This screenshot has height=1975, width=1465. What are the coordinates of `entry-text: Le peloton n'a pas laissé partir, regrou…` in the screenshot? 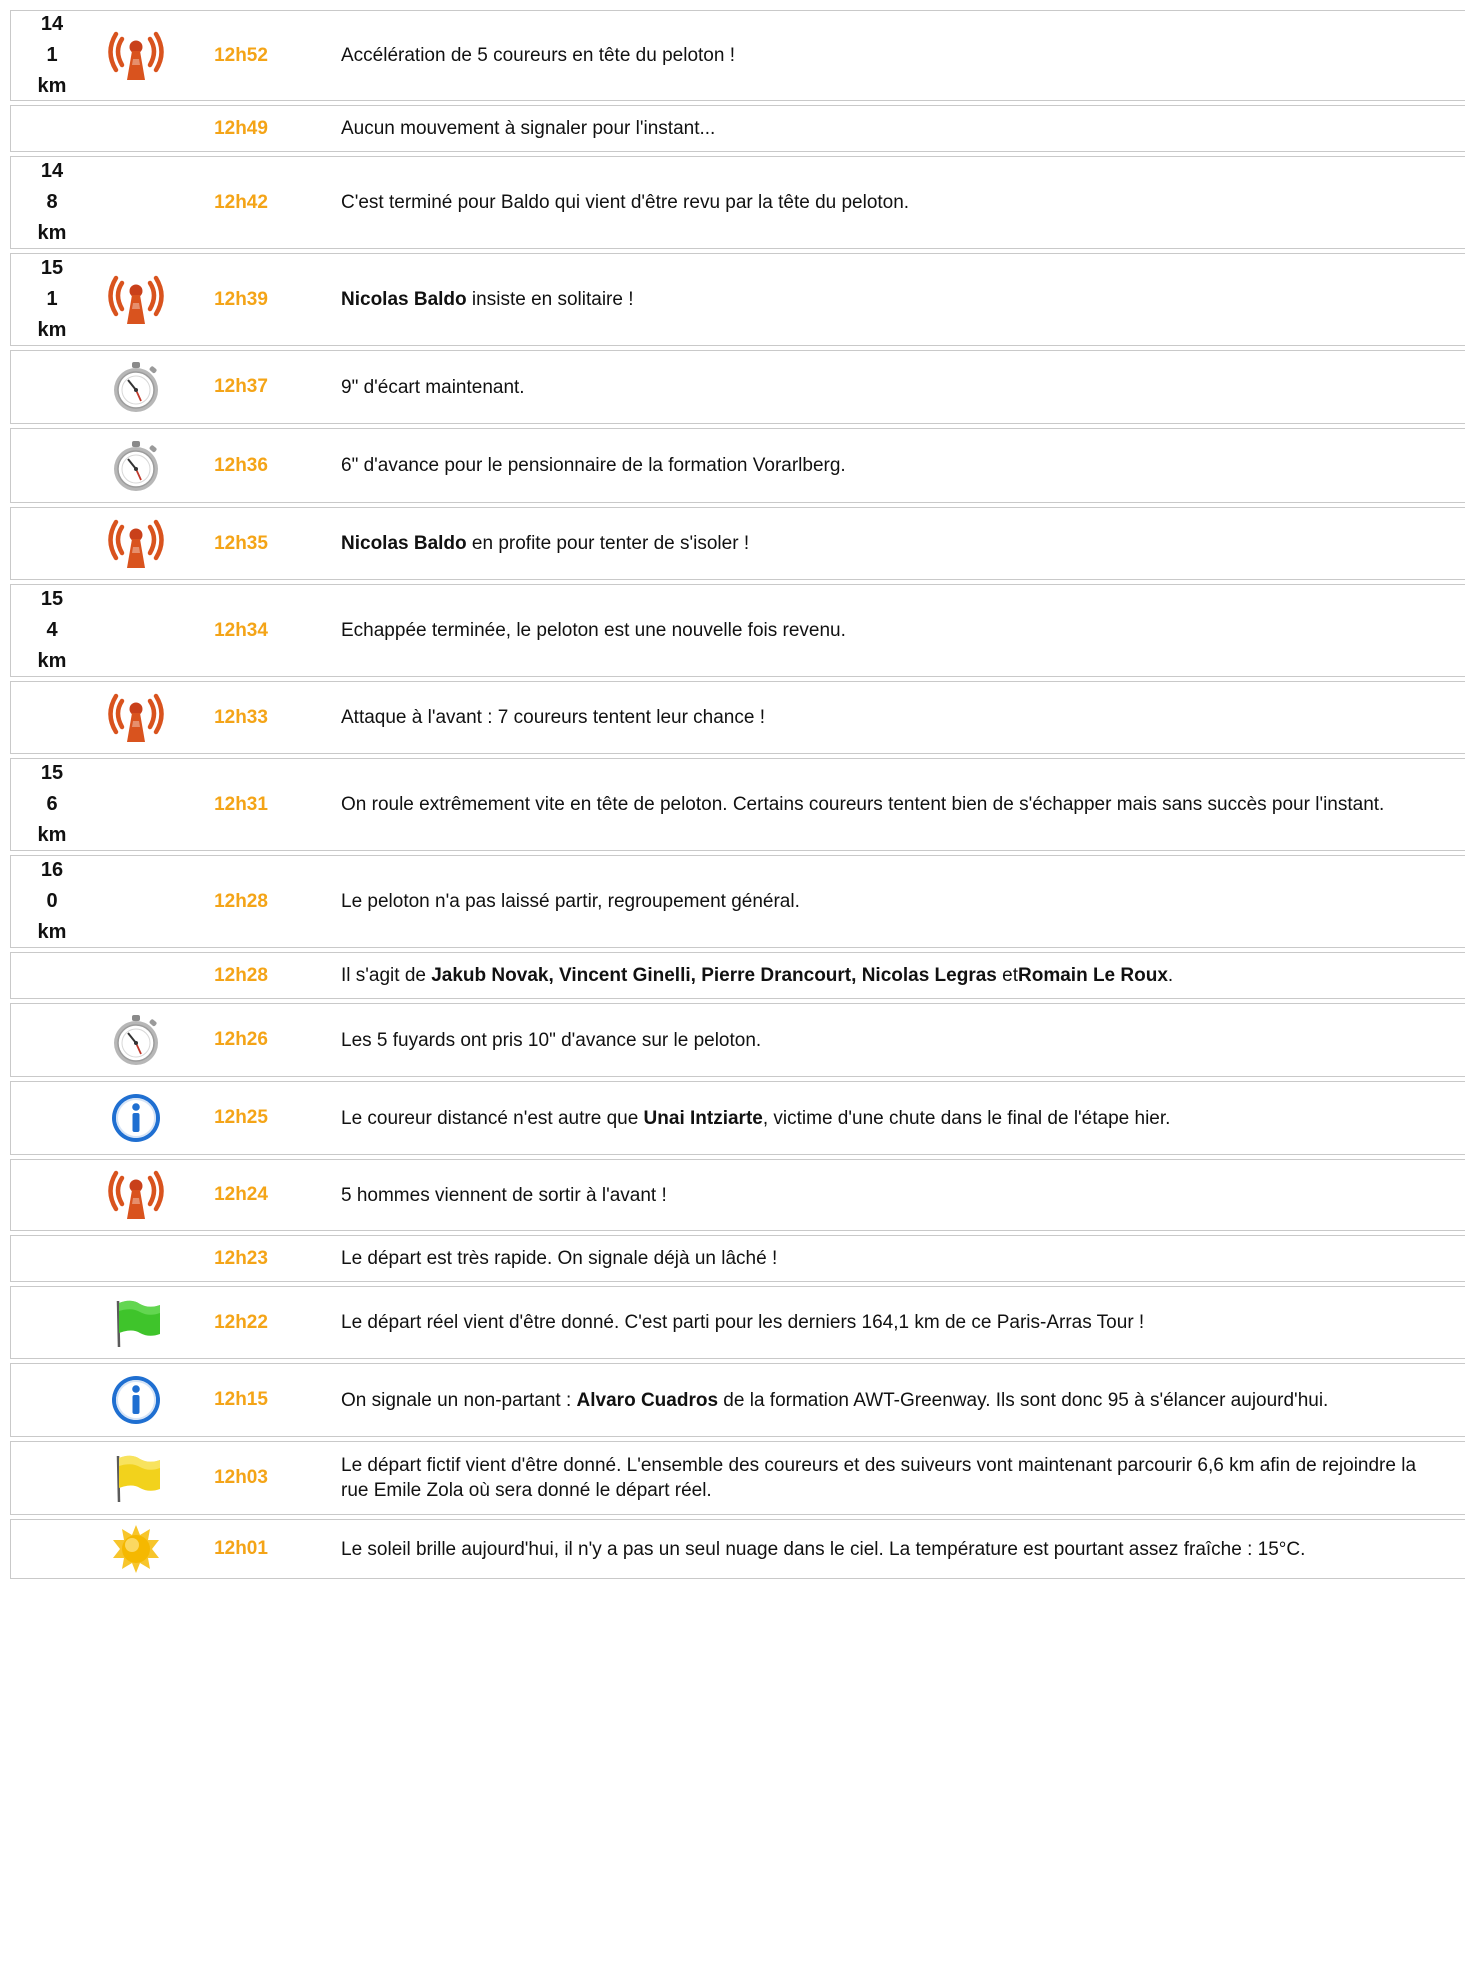 It's located at (889, 901).